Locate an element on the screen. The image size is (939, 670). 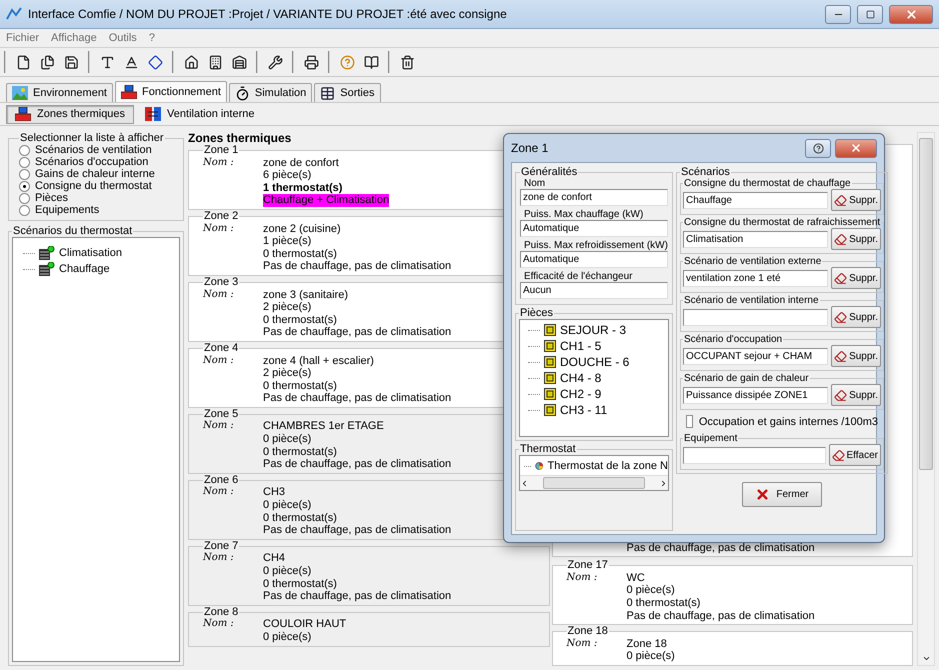
group-title: Selectionner la liste à afficher is located at coordinates (91, 138).